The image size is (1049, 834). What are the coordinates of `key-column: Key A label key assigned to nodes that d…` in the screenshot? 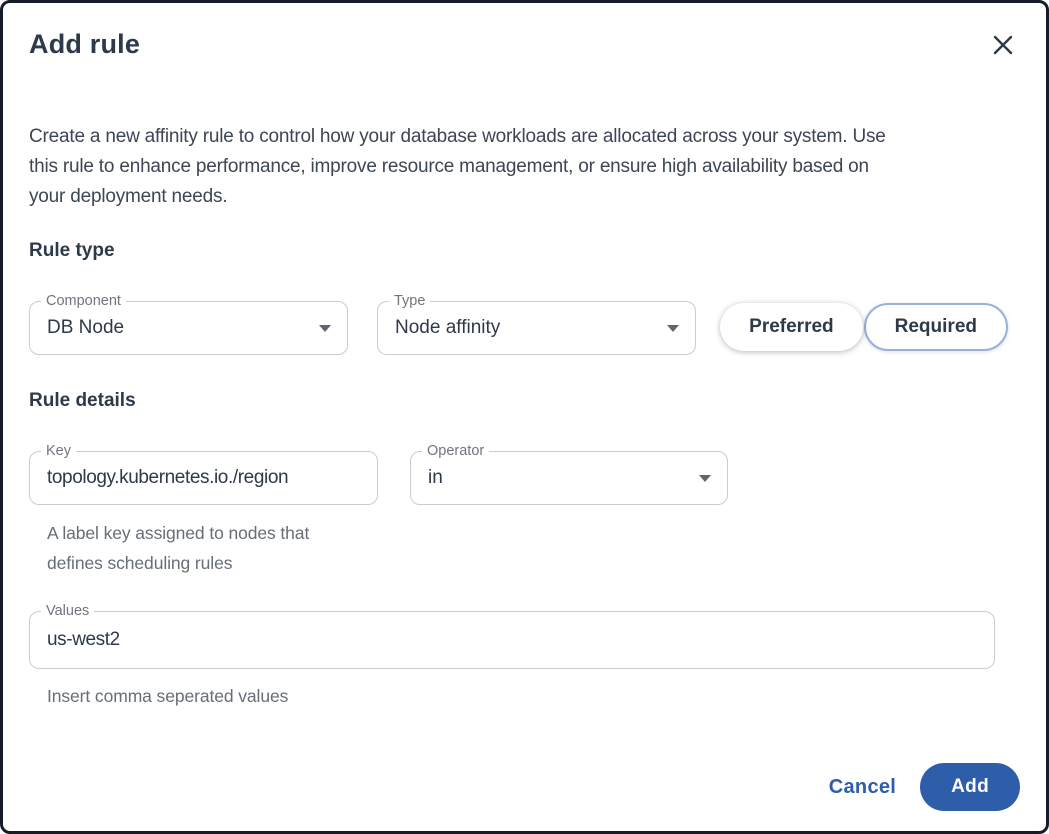 It's located at (203, 510).